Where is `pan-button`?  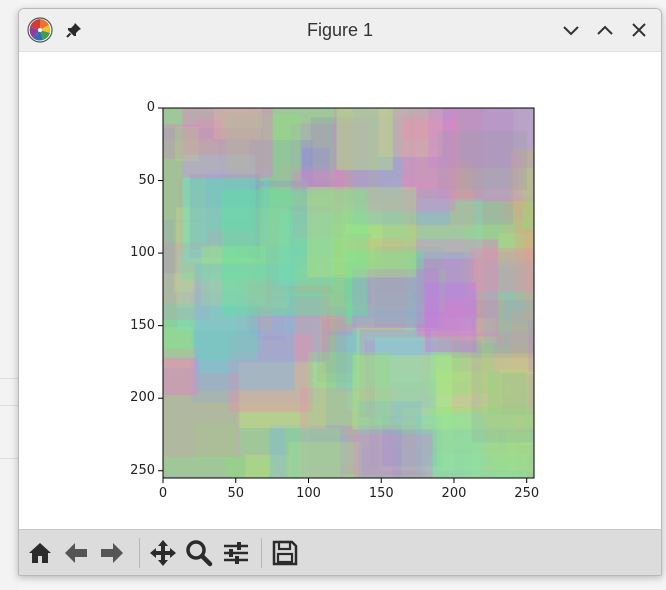 pan-button is located at coordinates (163, 553).